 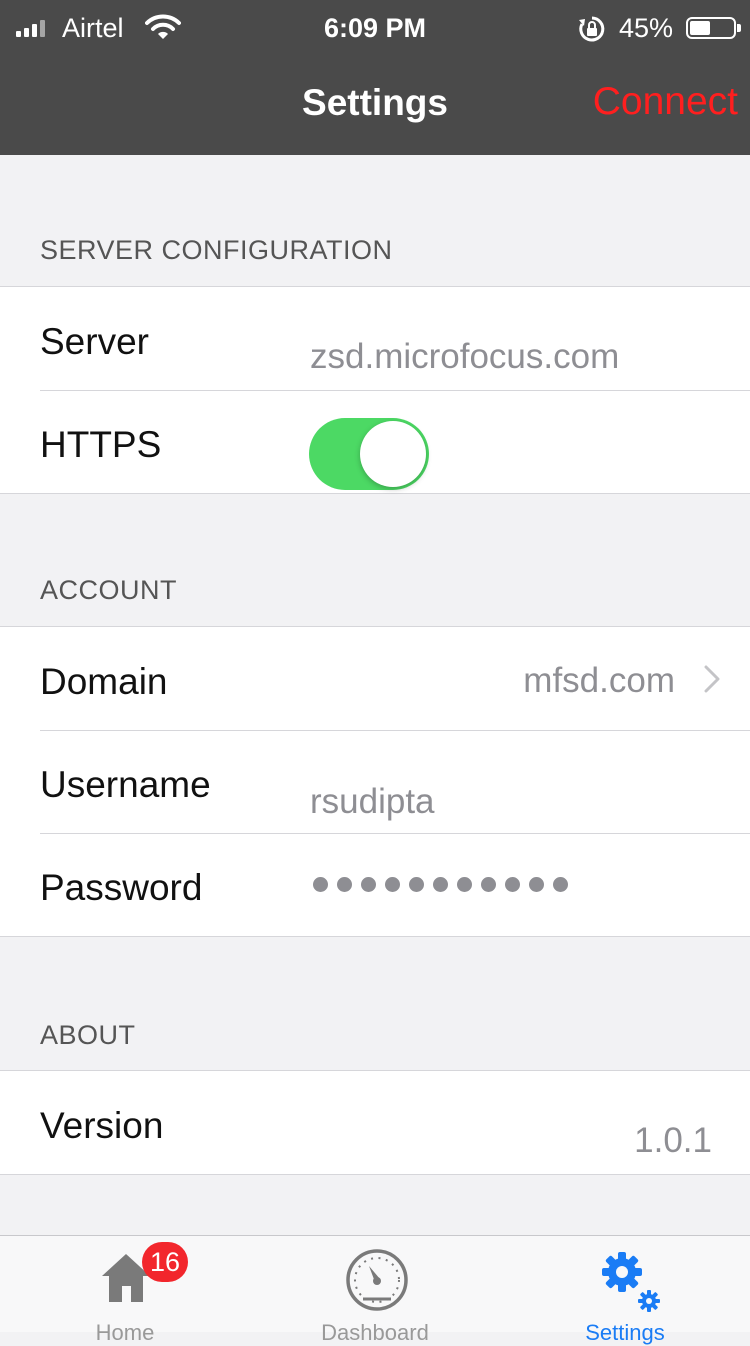 What do you see at coordinates (102, 1125) in the screenshot?
I see `version-label: Version` at bounding box center [102, 1125].